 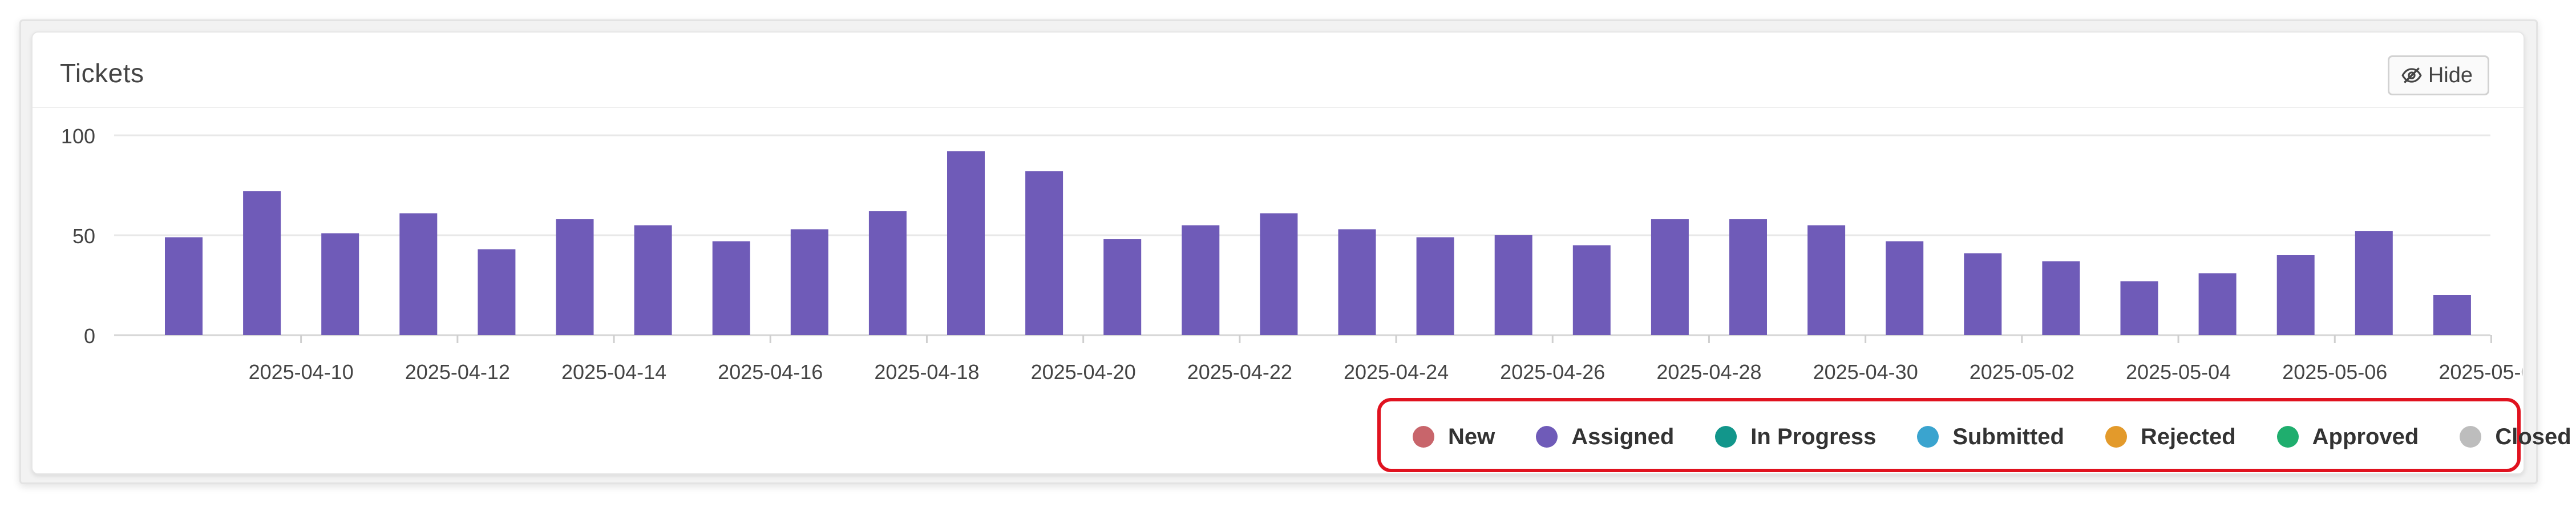 I want to click on hide-button-label: Hide, so click(x=2451, y=75).